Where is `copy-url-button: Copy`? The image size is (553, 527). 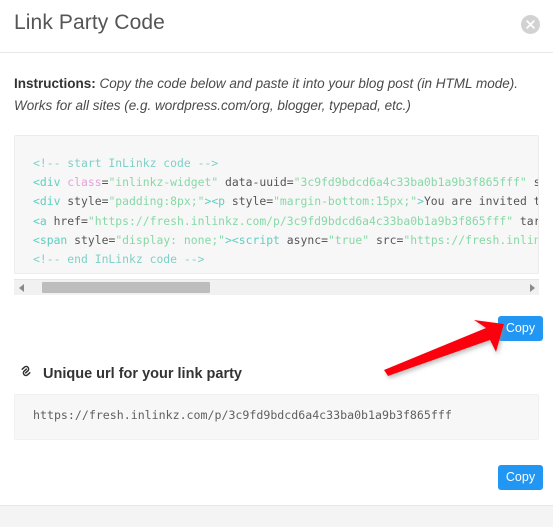 copy-url-button: Copy is located at coordinates (520, 477).